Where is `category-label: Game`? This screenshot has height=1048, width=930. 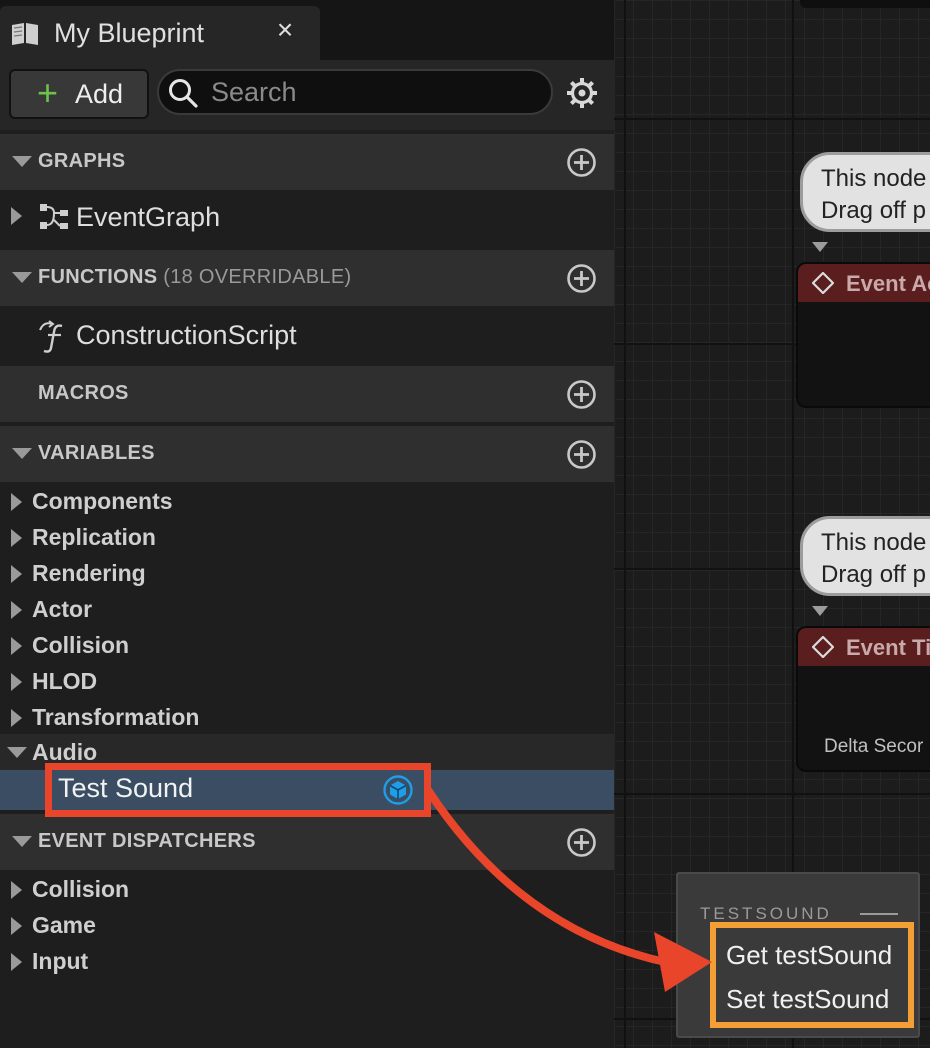
category-label: Game is located at coordinates (64, 925).